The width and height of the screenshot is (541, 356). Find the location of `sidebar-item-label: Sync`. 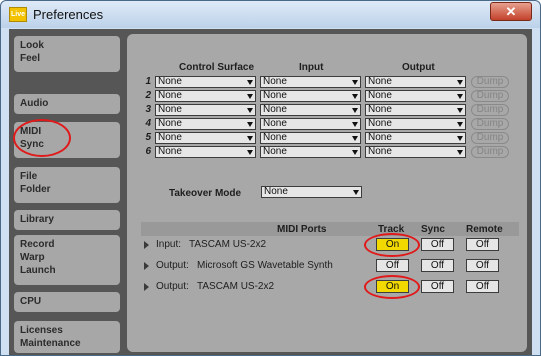

sidebar-item-label: Sync is located at coordinates (32, 144).